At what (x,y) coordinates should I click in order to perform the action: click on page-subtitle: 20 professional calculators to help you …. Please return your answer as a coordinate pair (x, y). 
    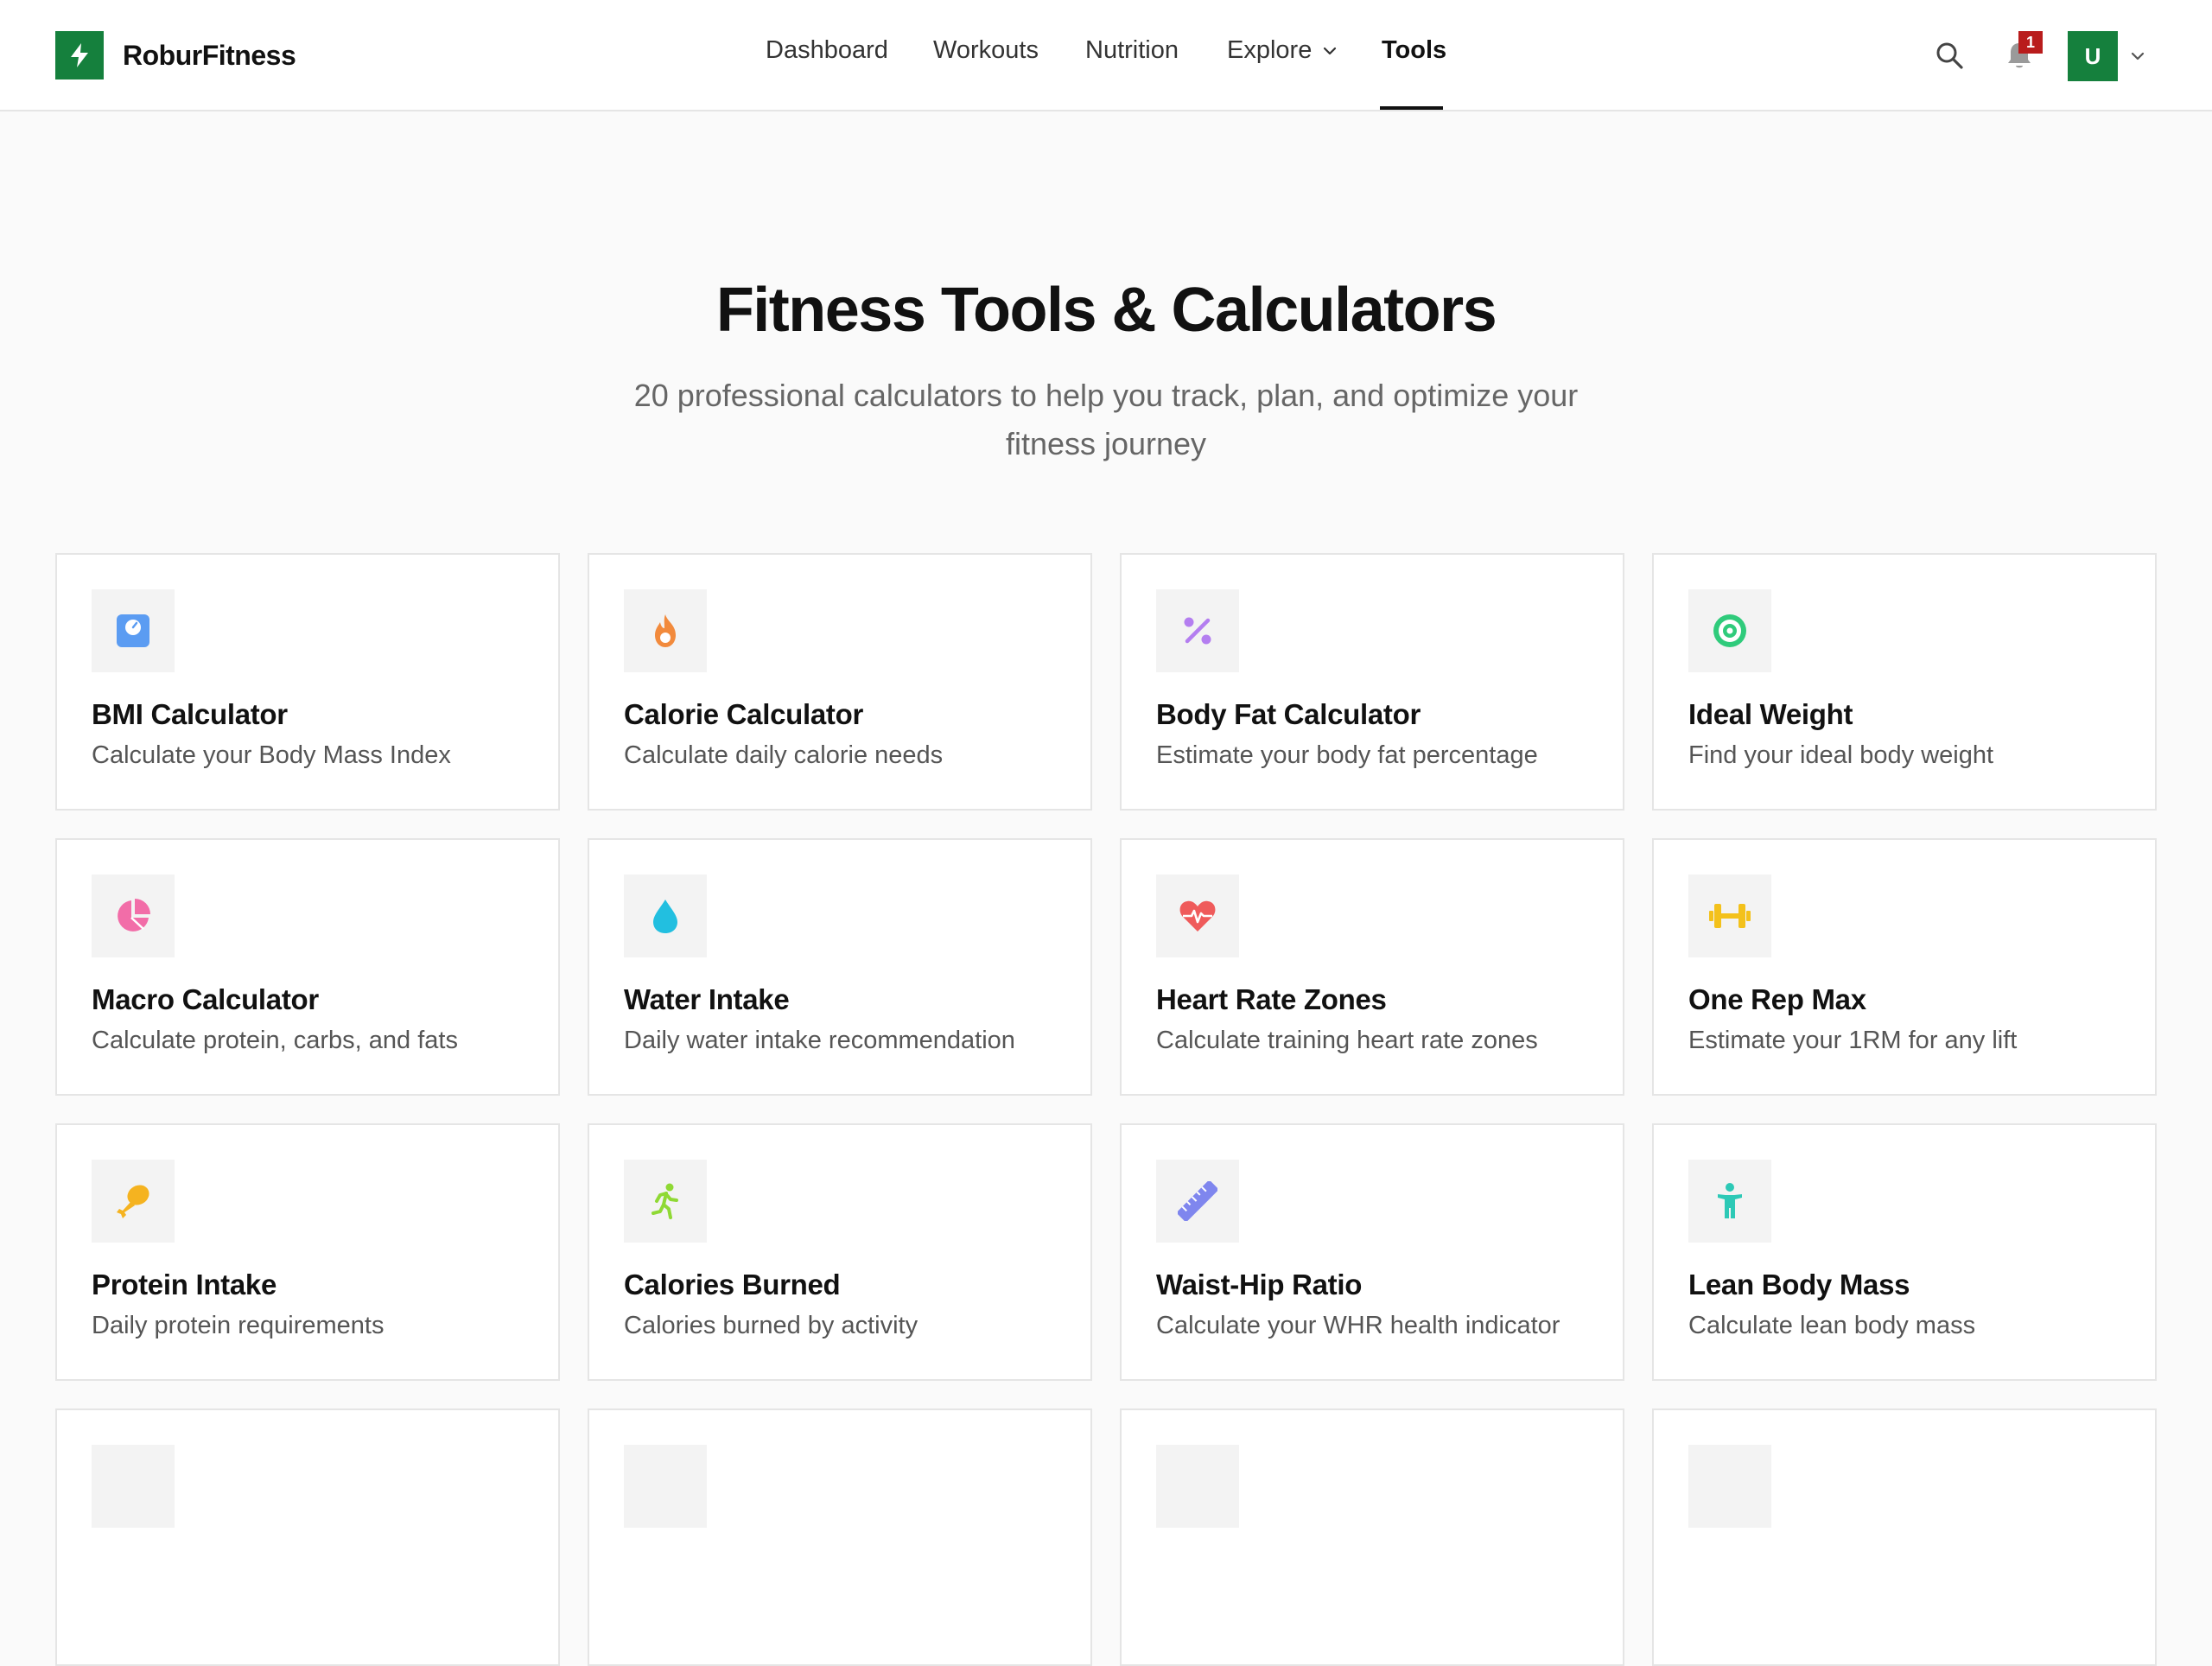
    Looking at the image, I should click on (1106, 420).